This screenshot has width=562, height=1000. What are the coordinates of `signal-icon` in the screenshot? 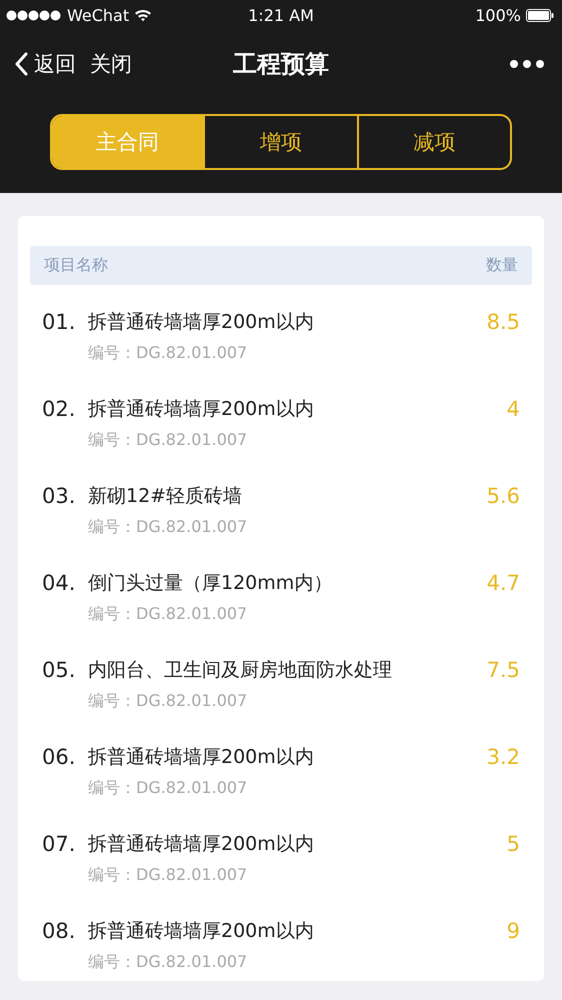 It's located at (34, 15).